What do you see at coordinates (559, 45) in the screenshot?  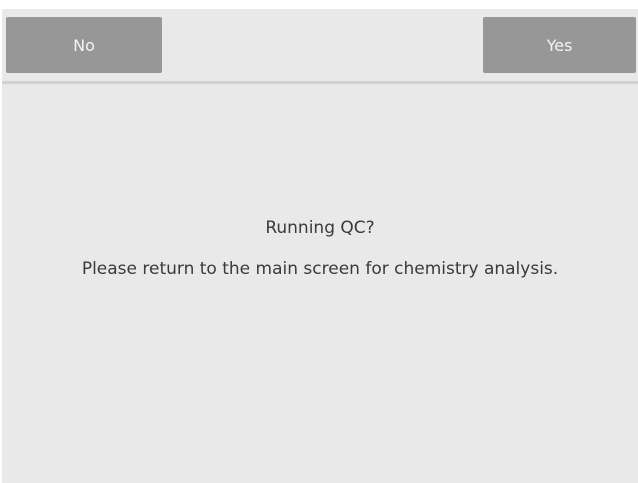 I see `yes-button: Yes` at bounding box center [559, 45].